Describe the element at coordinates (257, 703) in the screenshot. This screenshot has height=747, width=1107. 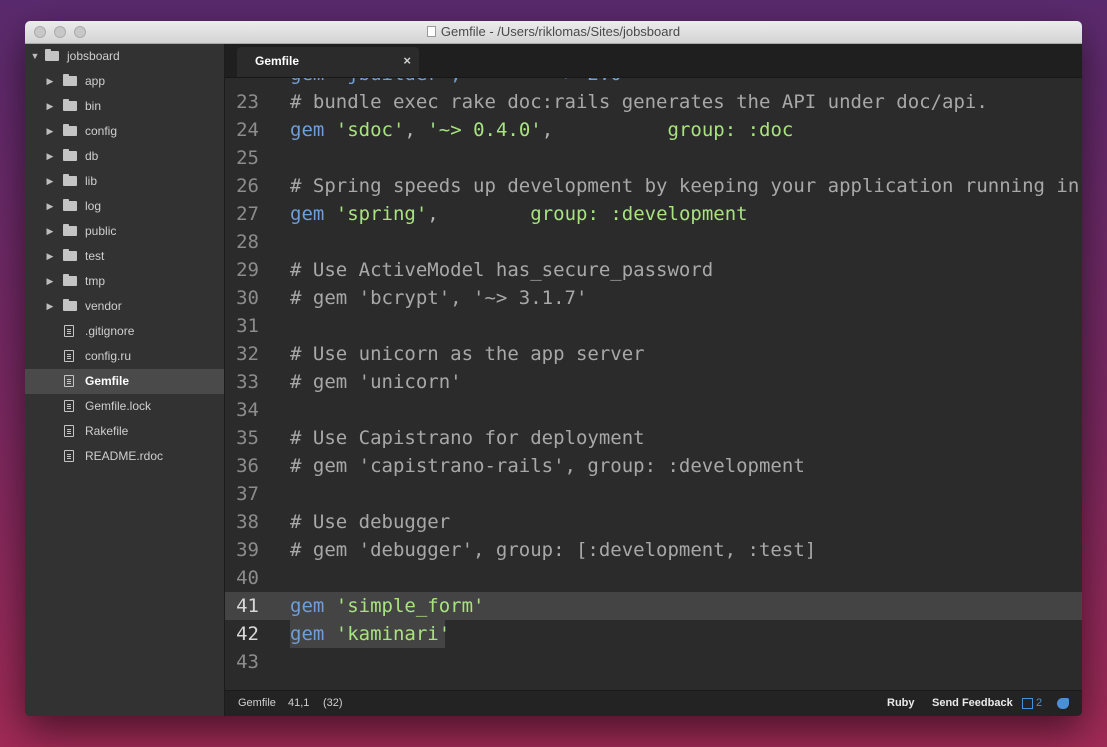
I see `status-filename: Gemfile` at that location.